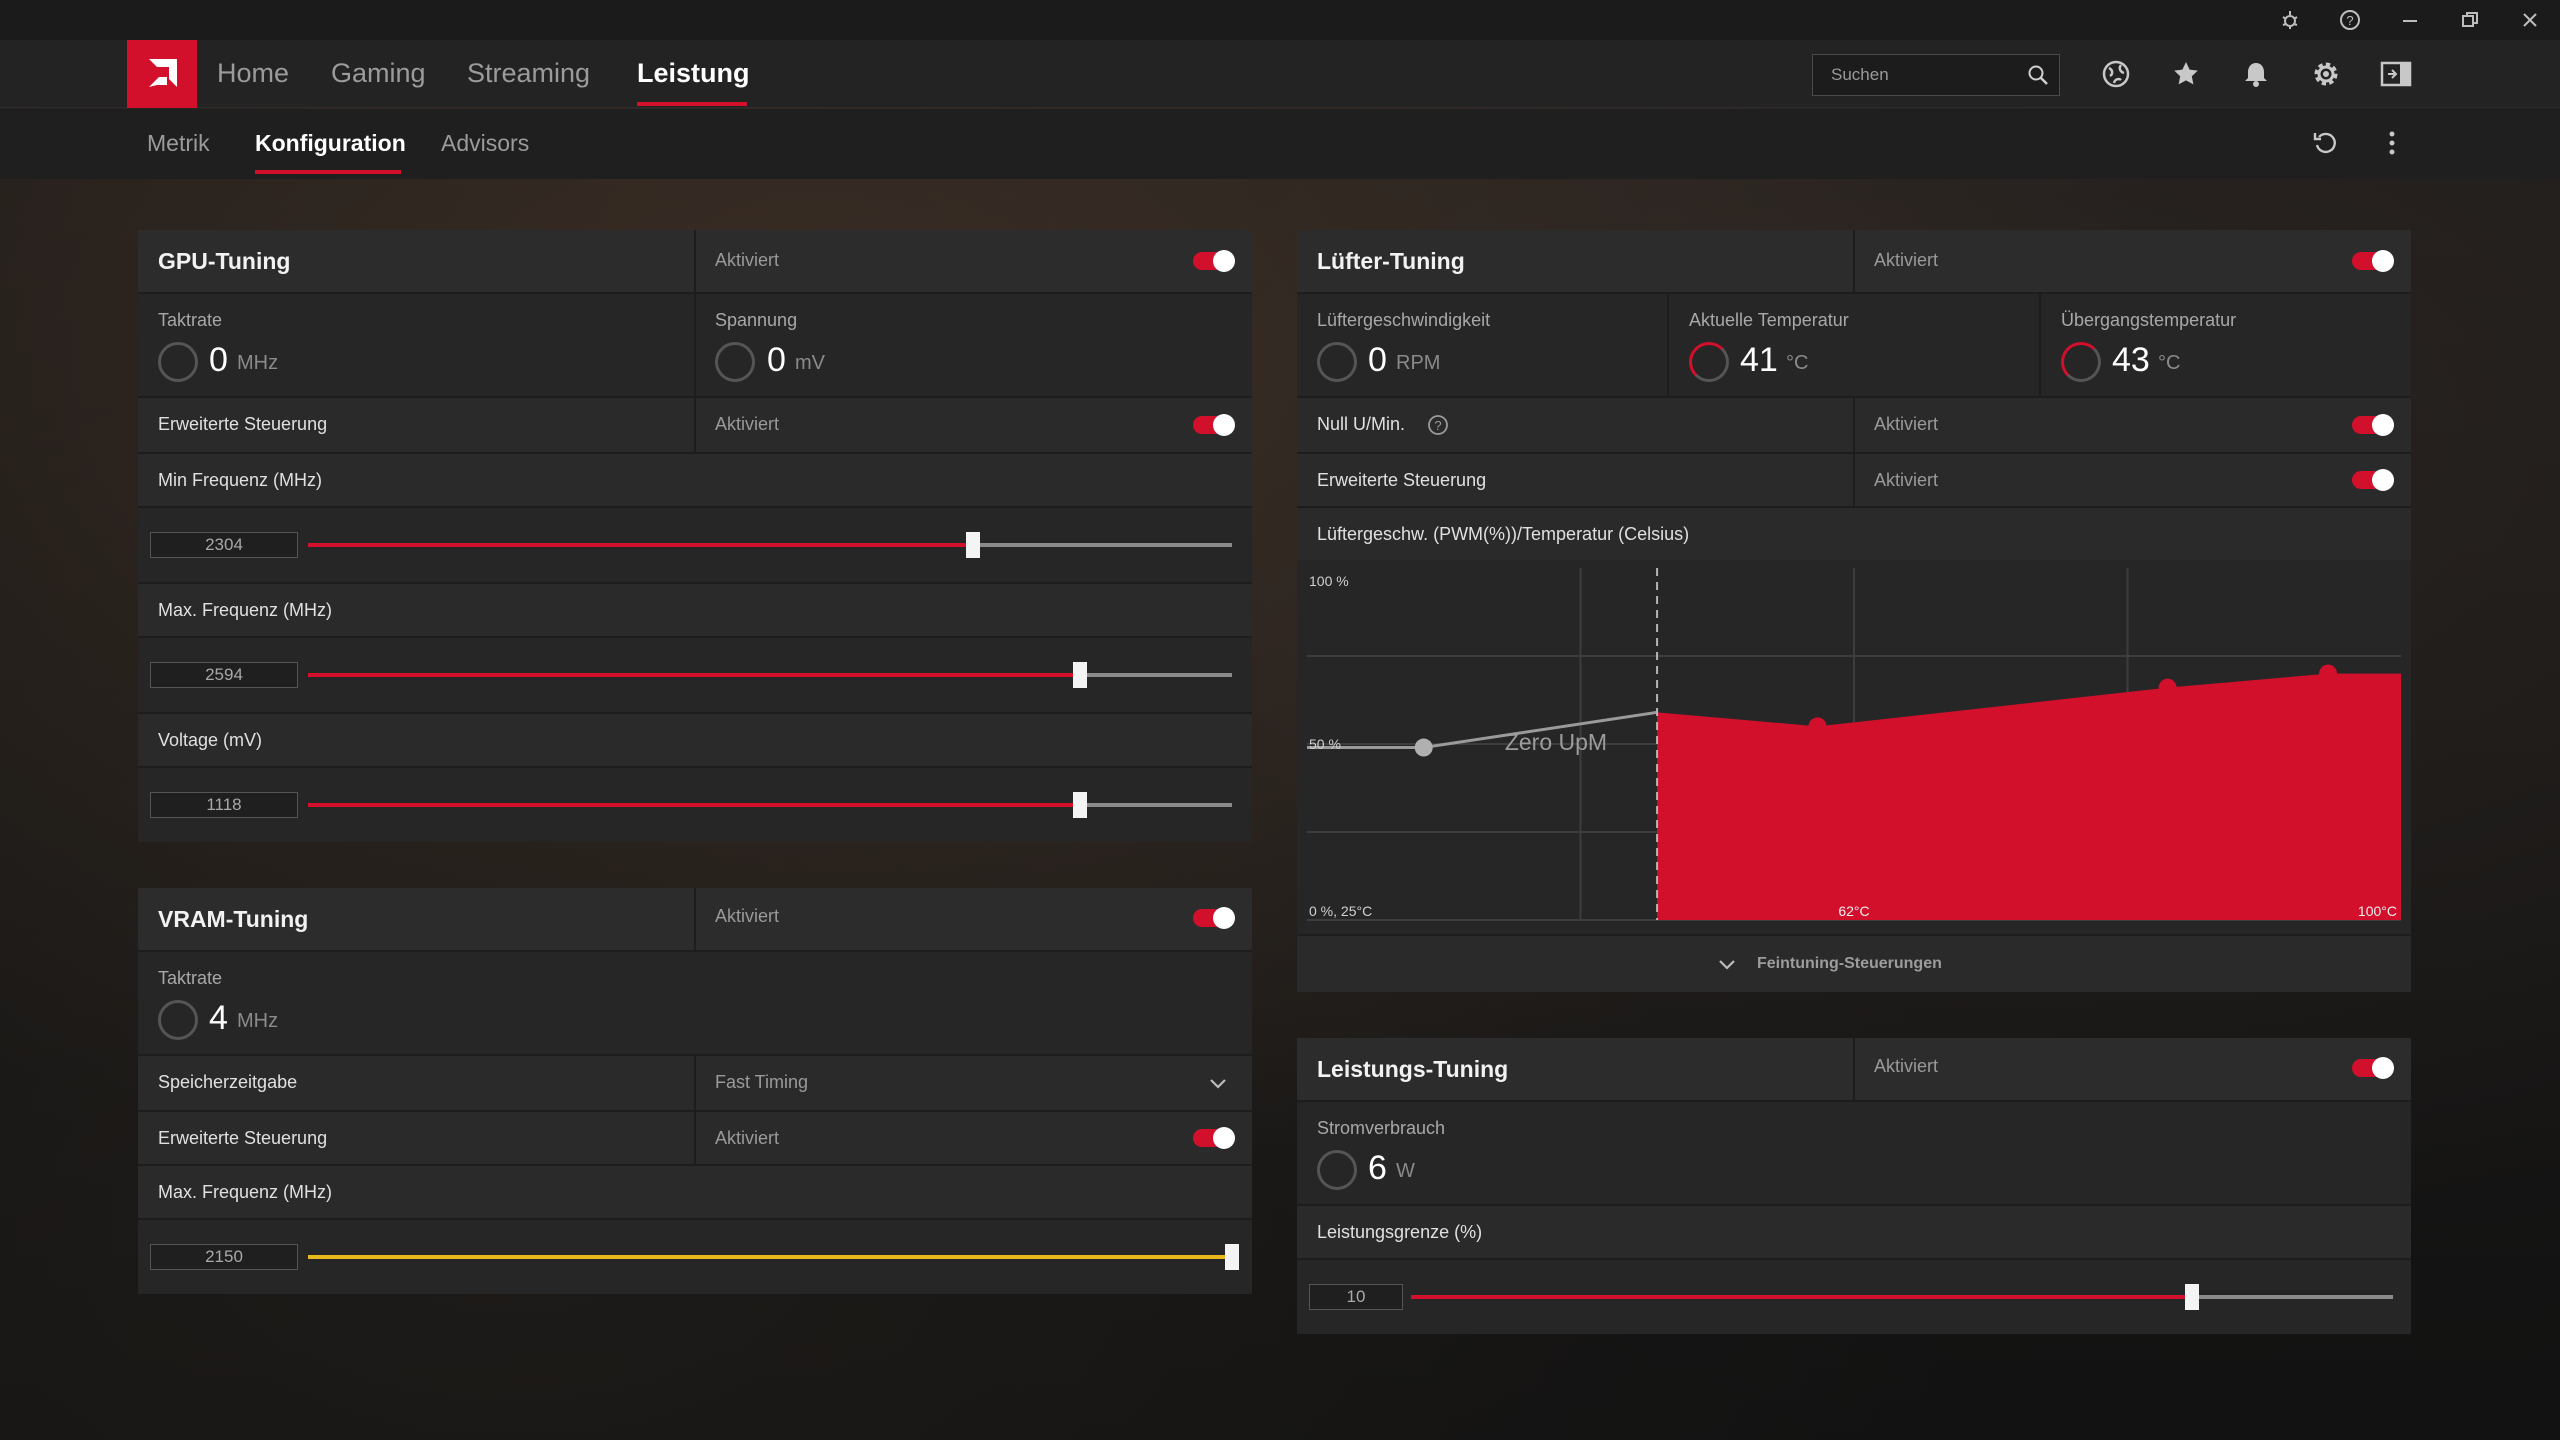 This screenshot has height=1440, width=2560. I want to click on power-consumption-label: Stromverbrauch, so click(1381, 1128).